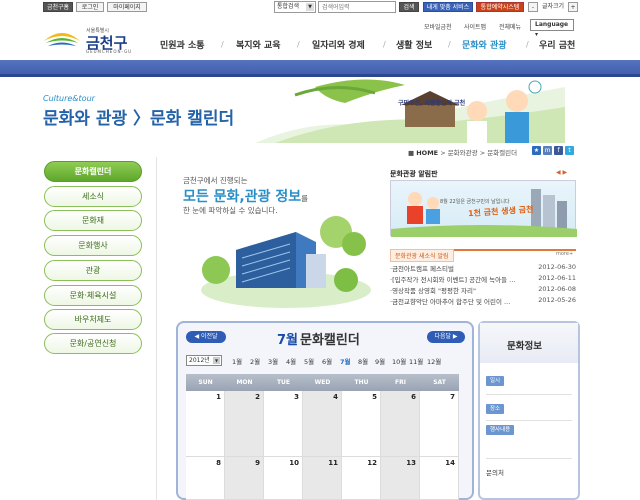  I want to click on month-link-active: 7월, so click(345, 361).